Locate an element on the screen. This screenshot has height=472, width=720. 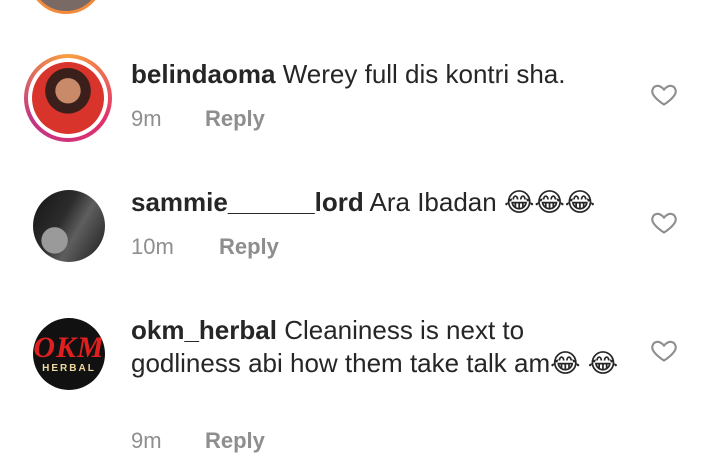
comment-username: belindaoma is located at coordinates (203, 74).